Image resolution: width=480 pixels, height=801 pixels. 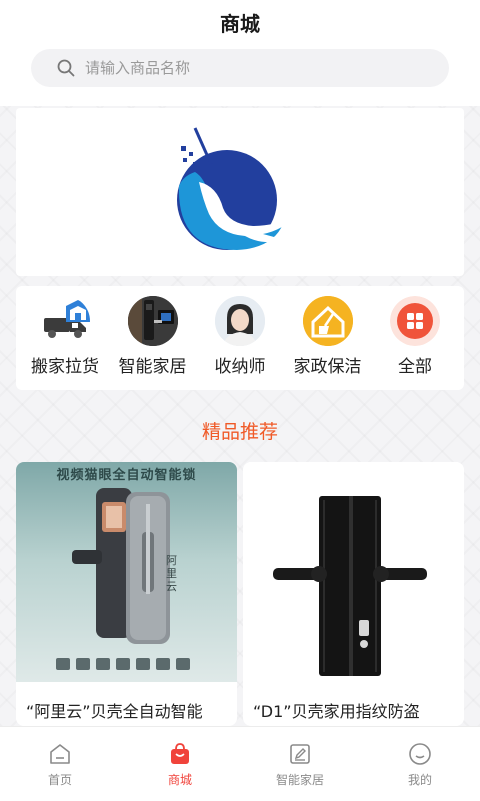 What do you see at coordinates (59, 780) in the screenshot?
I see `tab-label: 首页` at bounding box center [59, 780].